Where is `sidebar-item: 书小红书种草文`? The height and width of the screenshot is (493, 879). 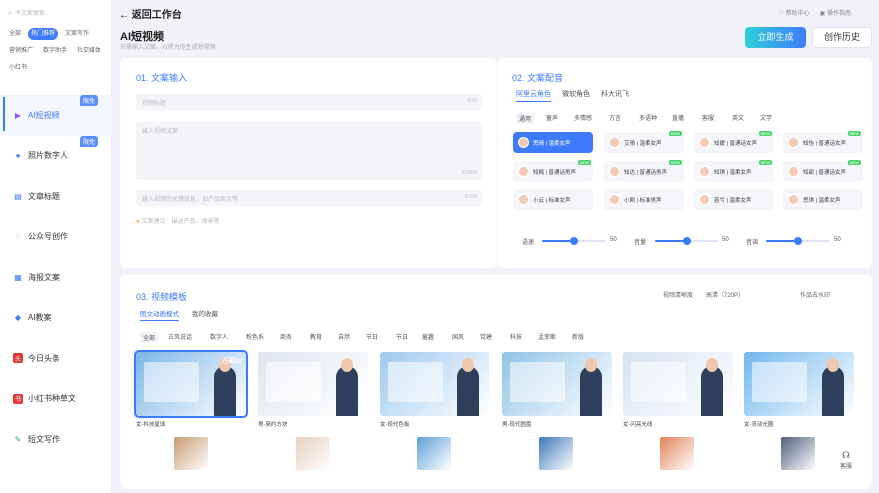 sidebar-item: 书小红书种草文 is located at coordinates (56, 399).